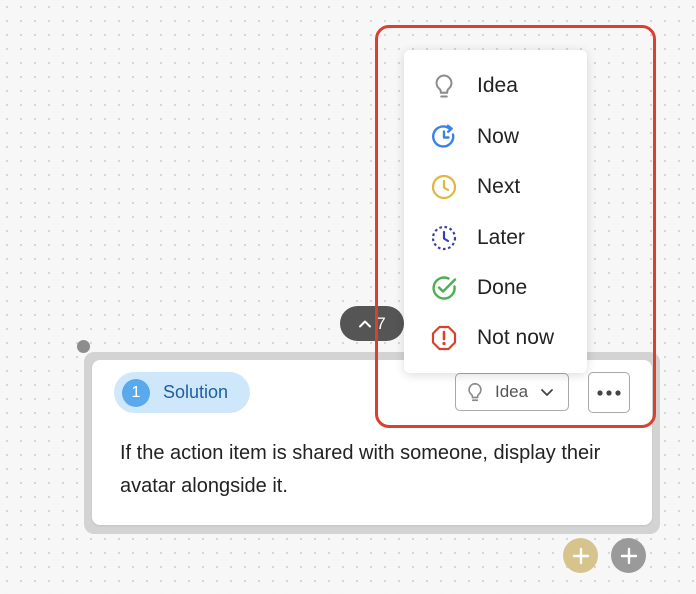 This screenshot has height=594, width=696. Describe the element at coordinates (502, 287) in the screenshot. I see `status-option-label: Done` at that location.